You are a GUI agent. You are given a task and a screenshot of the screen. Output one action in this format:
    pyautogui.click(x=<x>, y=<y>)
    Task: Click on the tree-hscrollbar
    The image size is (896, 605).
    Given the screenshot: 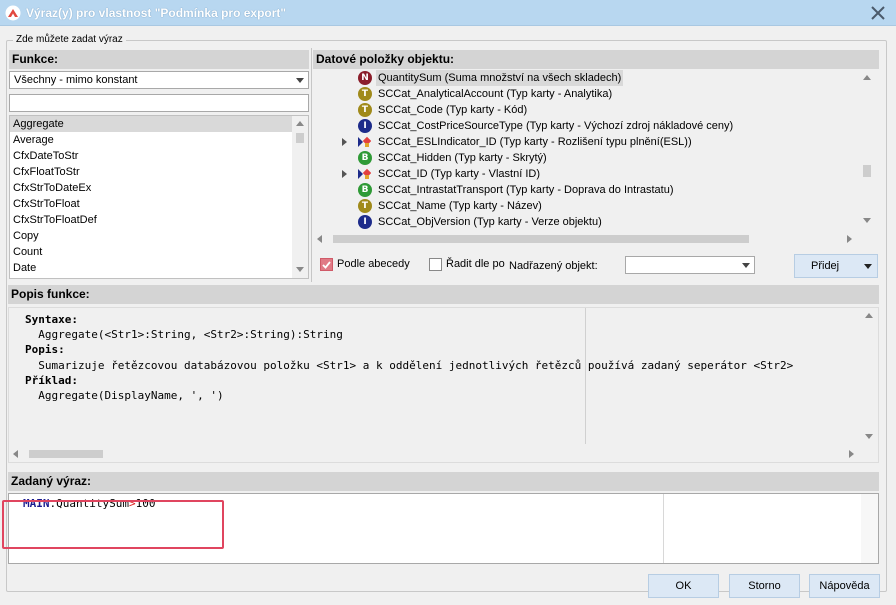 What is the action you would take?
    pyautogui.click(x=586, y=239)
    